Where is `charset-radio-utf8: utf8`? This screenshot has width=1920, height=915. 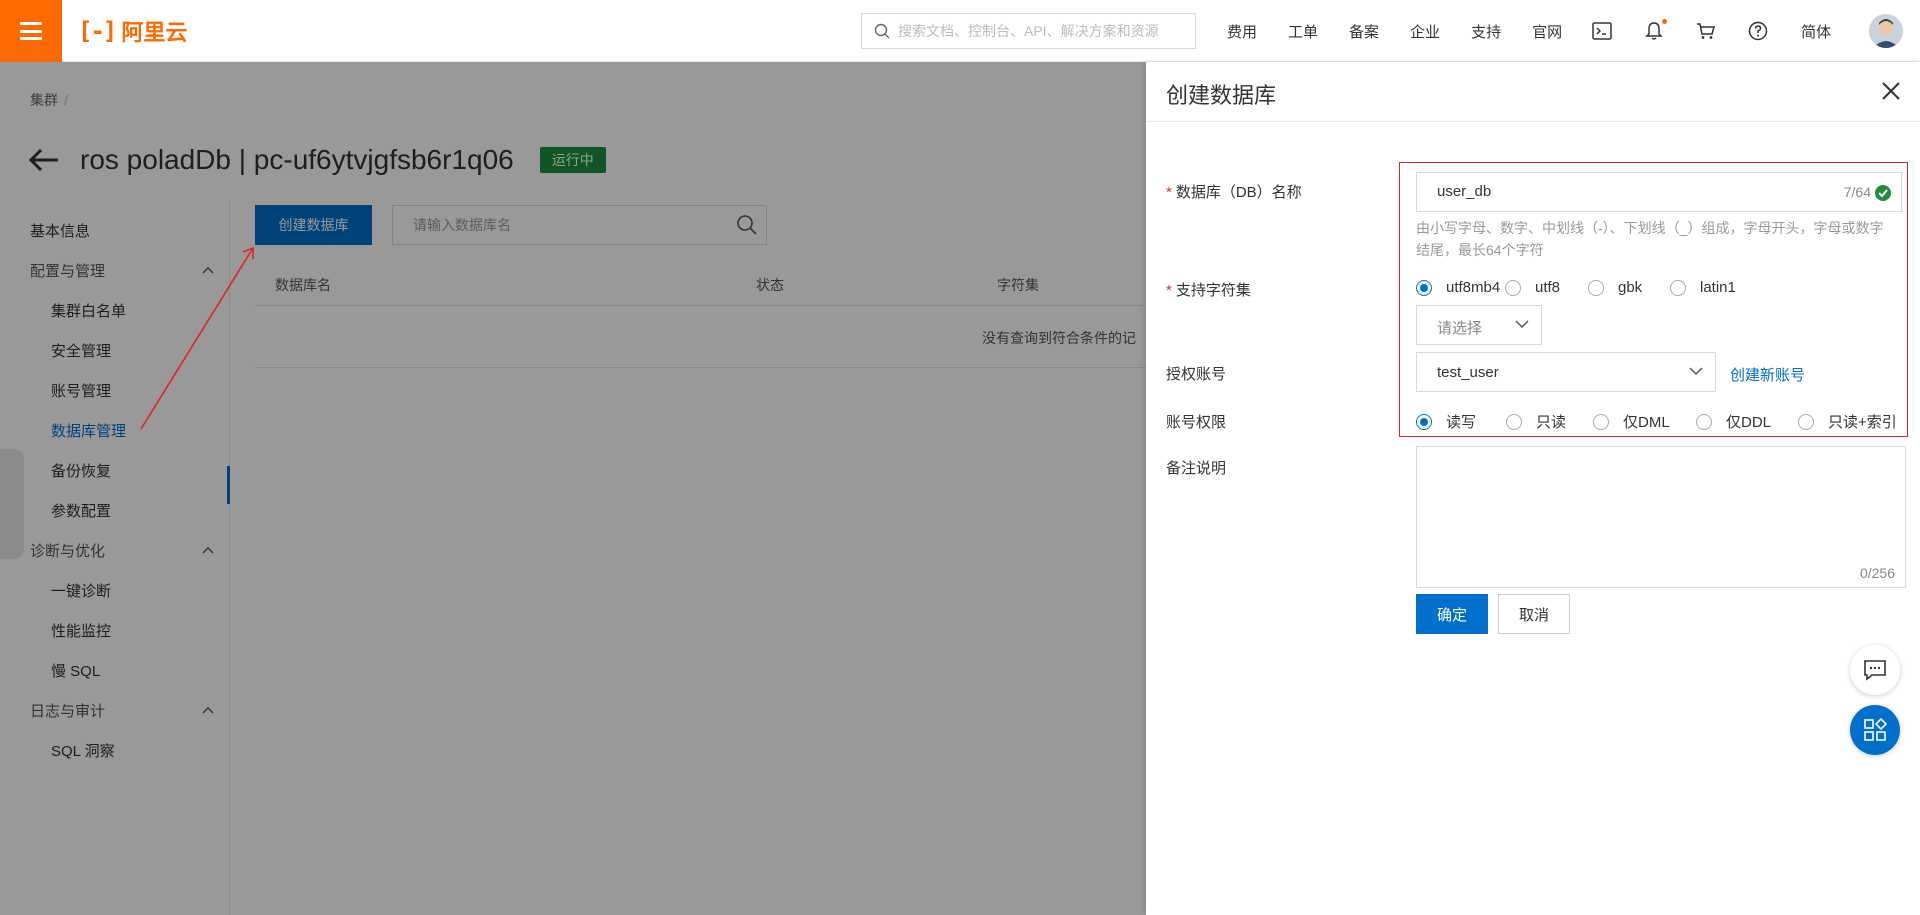
charset-radio-utf8: utf8 is located at coordinates (1546, 287).